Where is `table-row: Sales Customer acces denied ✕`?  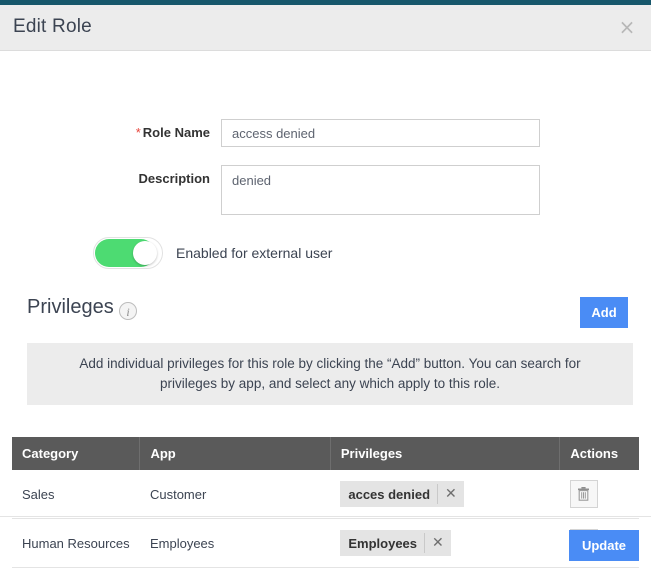
table-row: Sales Customer acces denied ✕ is located at coordinates (325, 494).